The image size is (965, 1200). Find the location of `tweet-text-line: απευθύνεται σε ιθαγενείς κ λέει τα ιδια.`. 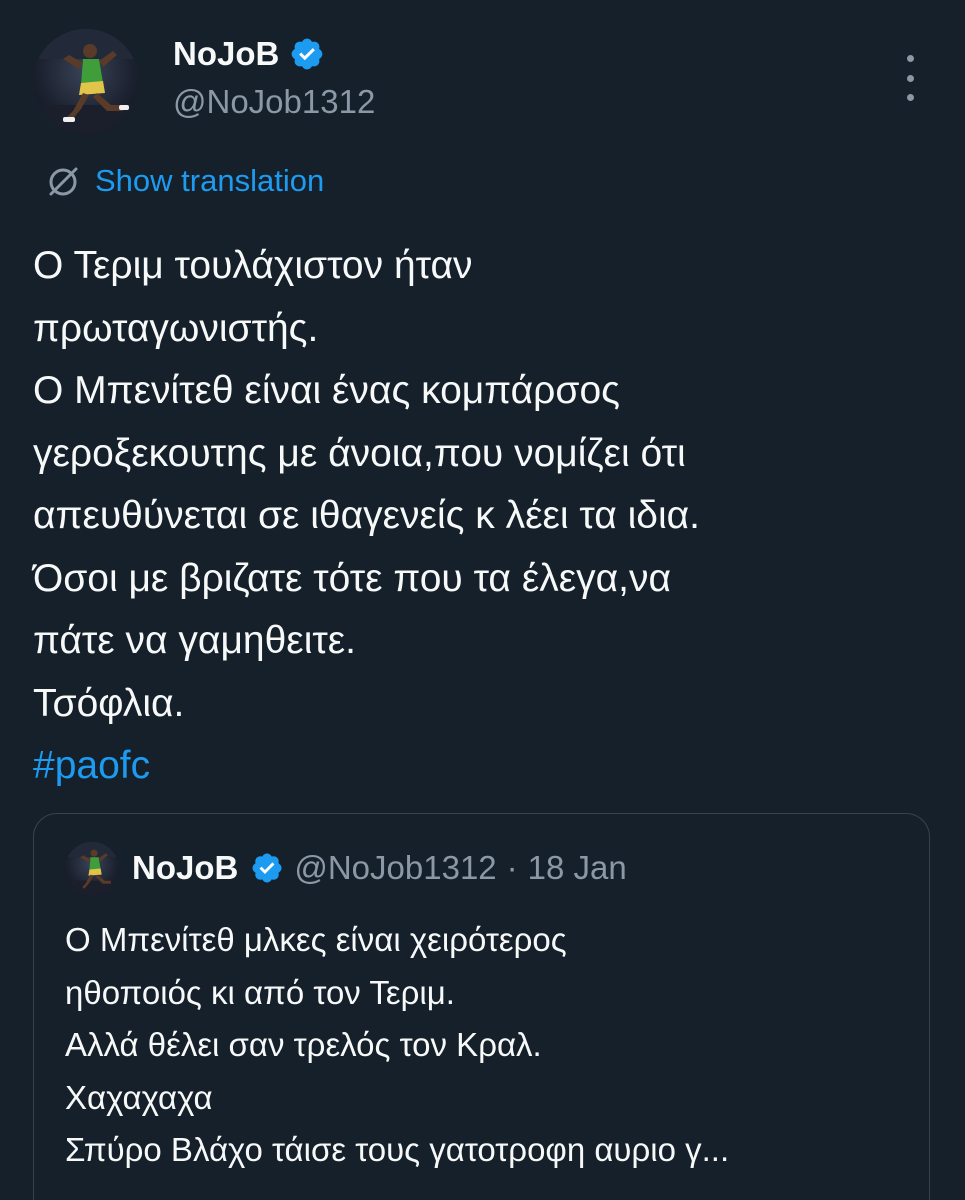

tweet-text-line: απευθύνεται σε ιθαγενείς κ λέει τα ιδια. is located at coordinates (366, 515).